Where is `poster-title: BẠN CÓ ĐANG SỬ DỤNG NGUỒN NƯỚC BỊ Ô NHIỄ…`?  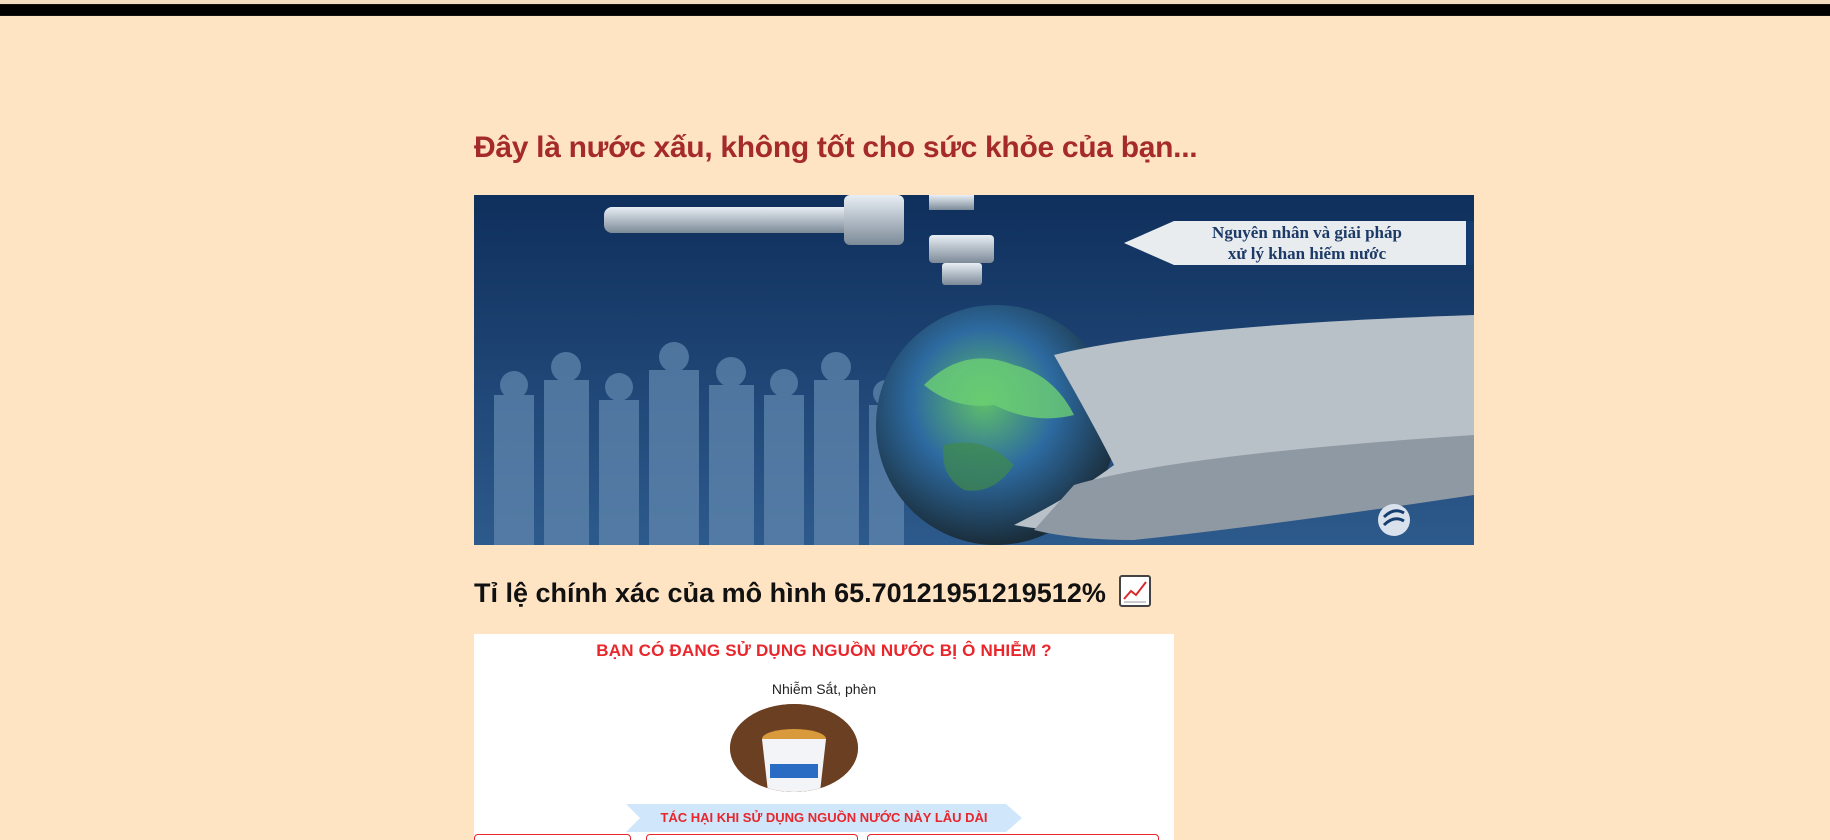
poster-title: BẠN CÓ ĐANG SỬ DỤNG NGUỒN NƯỚC BỊ Ô NHIỄ… is located at coordinates (824, 650).